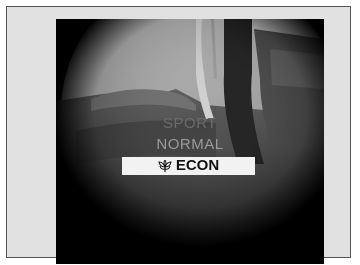 The image size is (360, 265). I want to click on mode-normal-option: NORMAL, so click(190, 144).